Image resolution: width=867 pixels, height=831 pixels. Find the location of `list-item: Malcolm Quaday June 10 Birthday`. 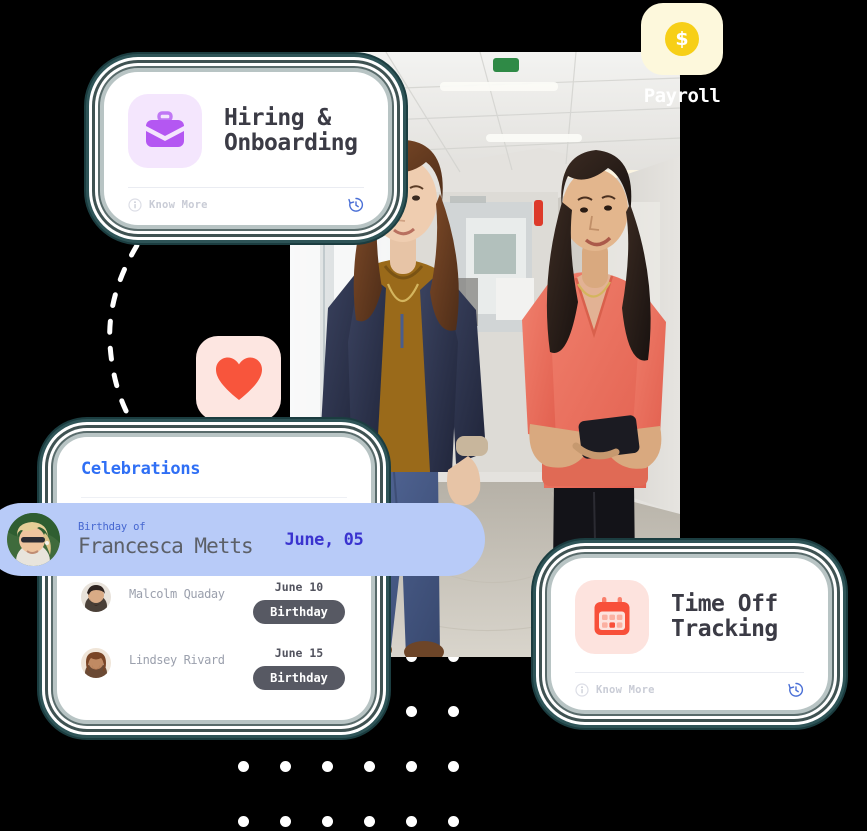

list-item: Malcolm Quaday June 10 Birthday is located at coordinates (214, 602).